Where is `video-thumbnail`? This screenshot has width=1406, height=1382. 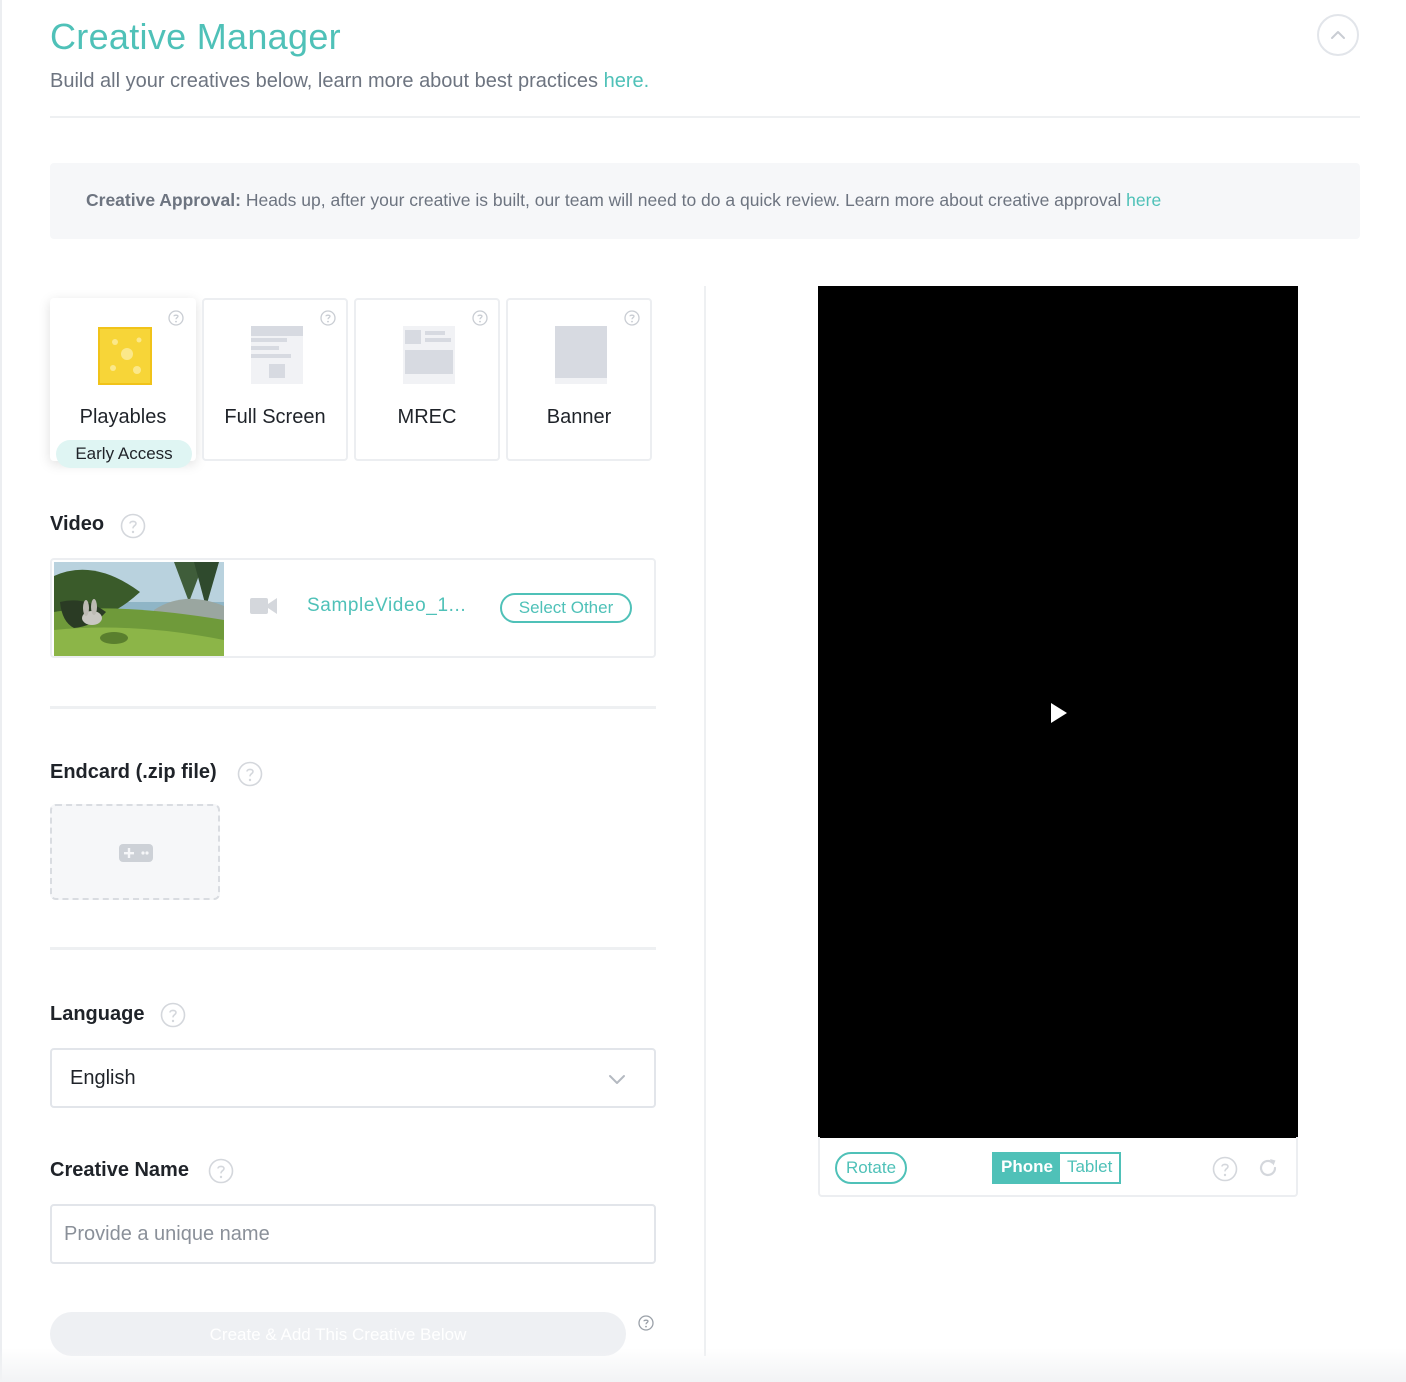
video-thumbnail is located at coordinates (139, 609).